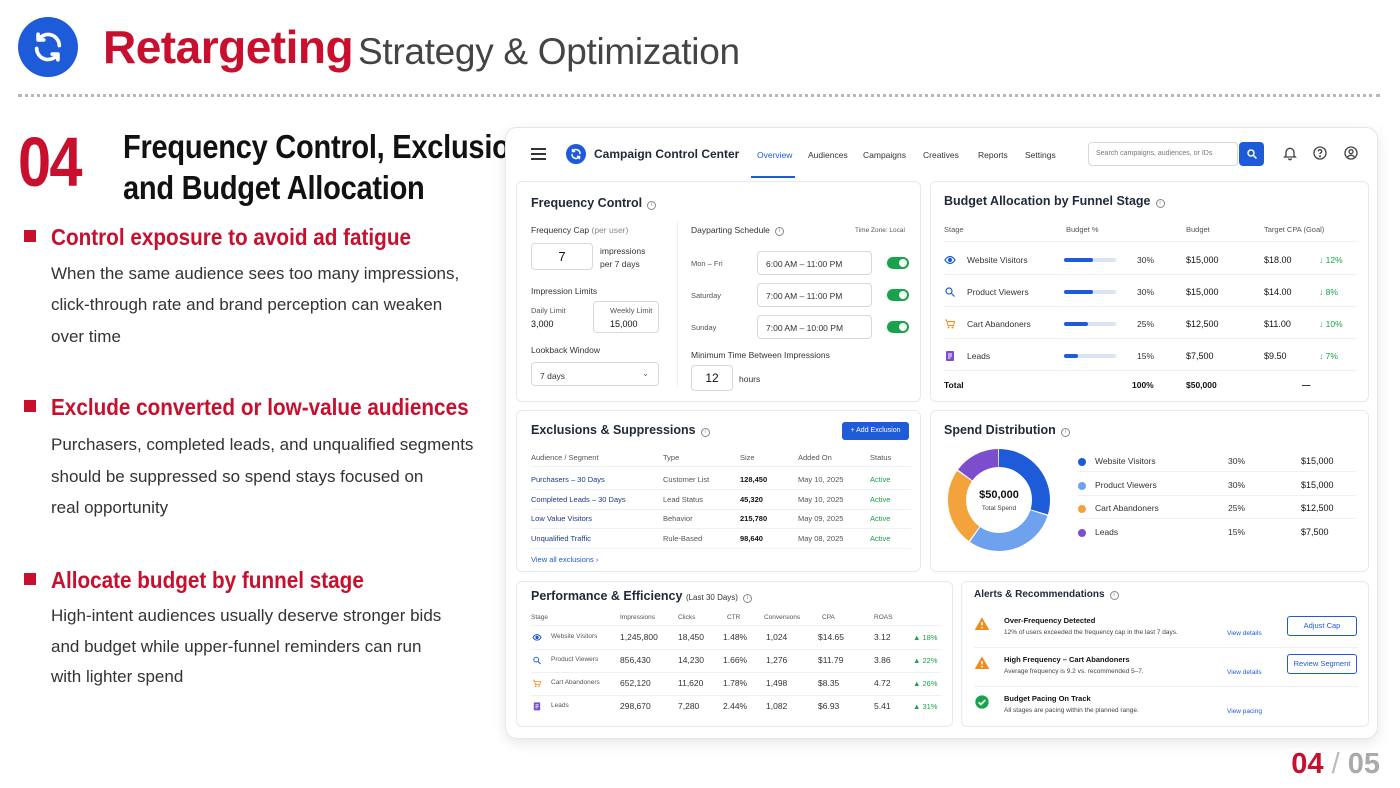 The height and width of the screenshot is (788, 1400). What do you see at coordinates (774, 155) in the screenshot?
I see `tab-overview: Overview` at bounding box center [774, 155].